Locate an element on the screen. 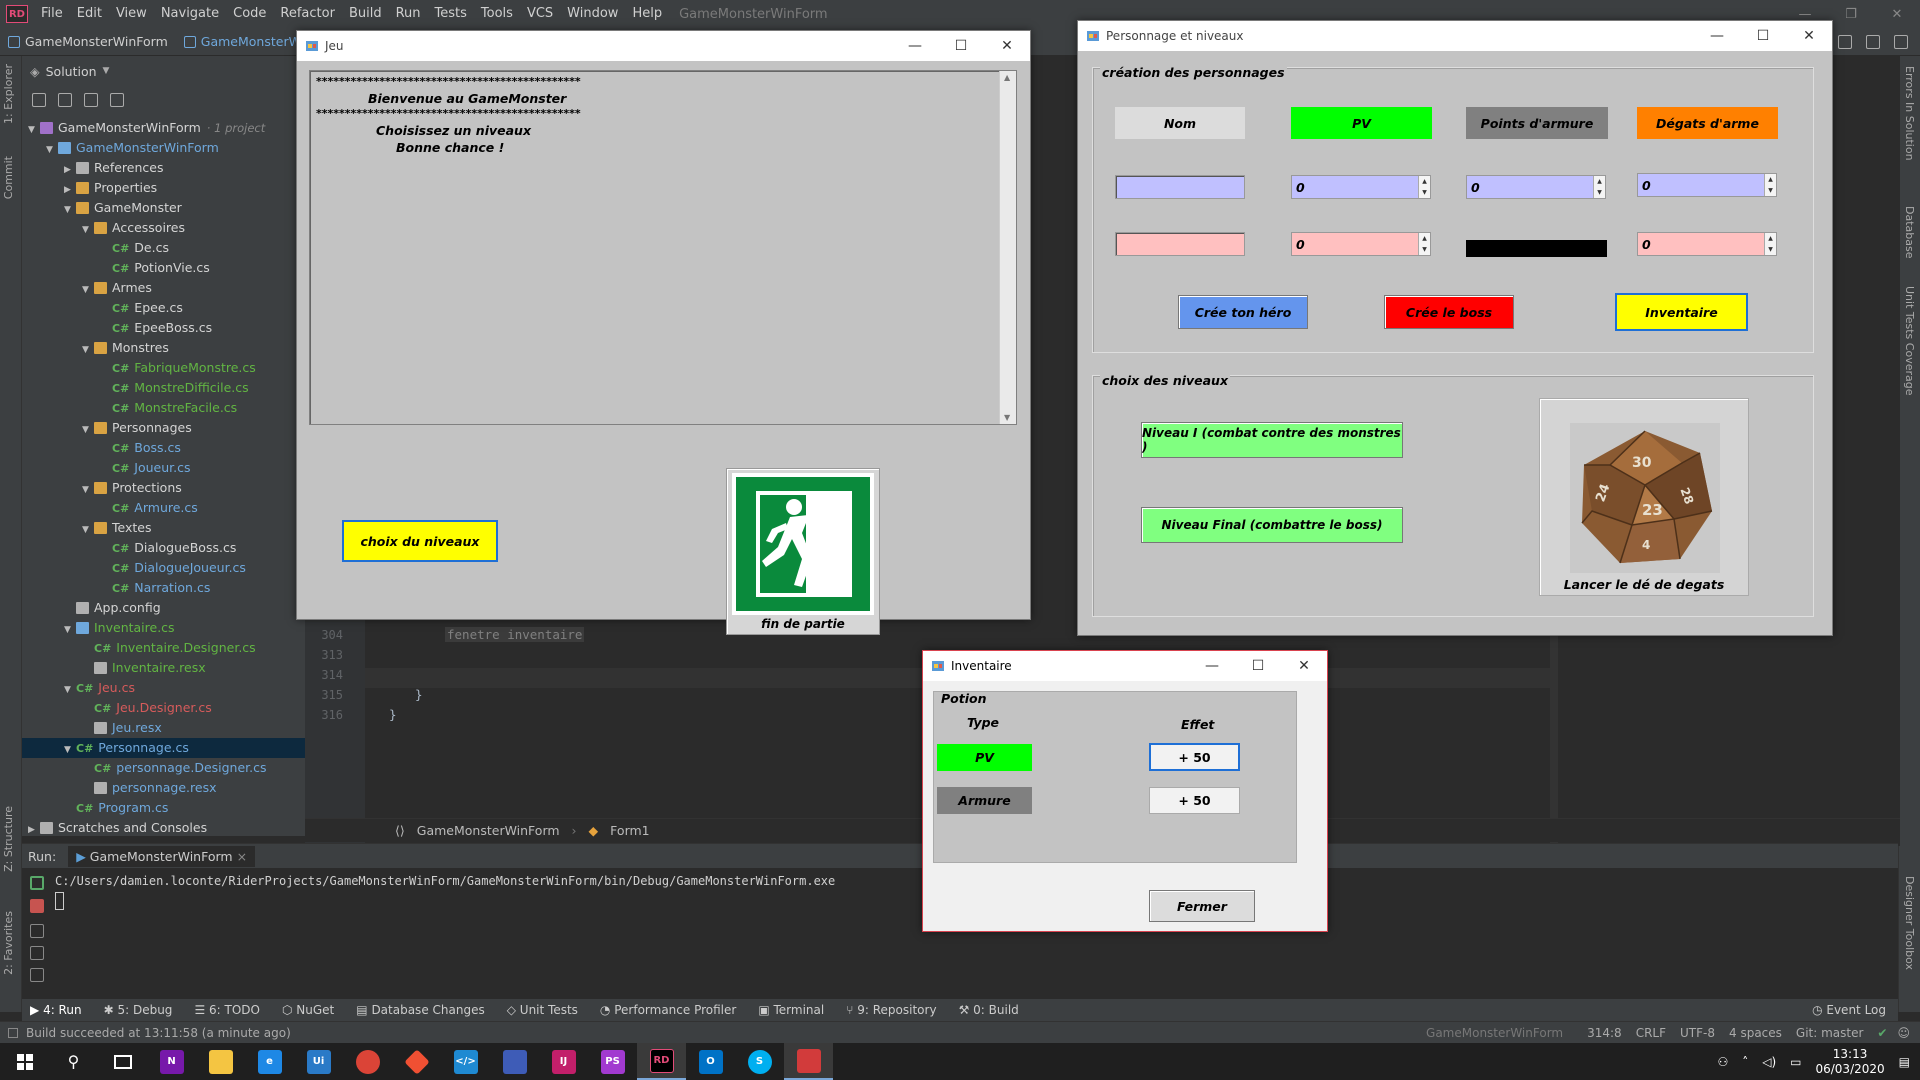 The image size is (1920, 1080). scroll-up-icon: ▲ is located at coordinates (1007, 77).